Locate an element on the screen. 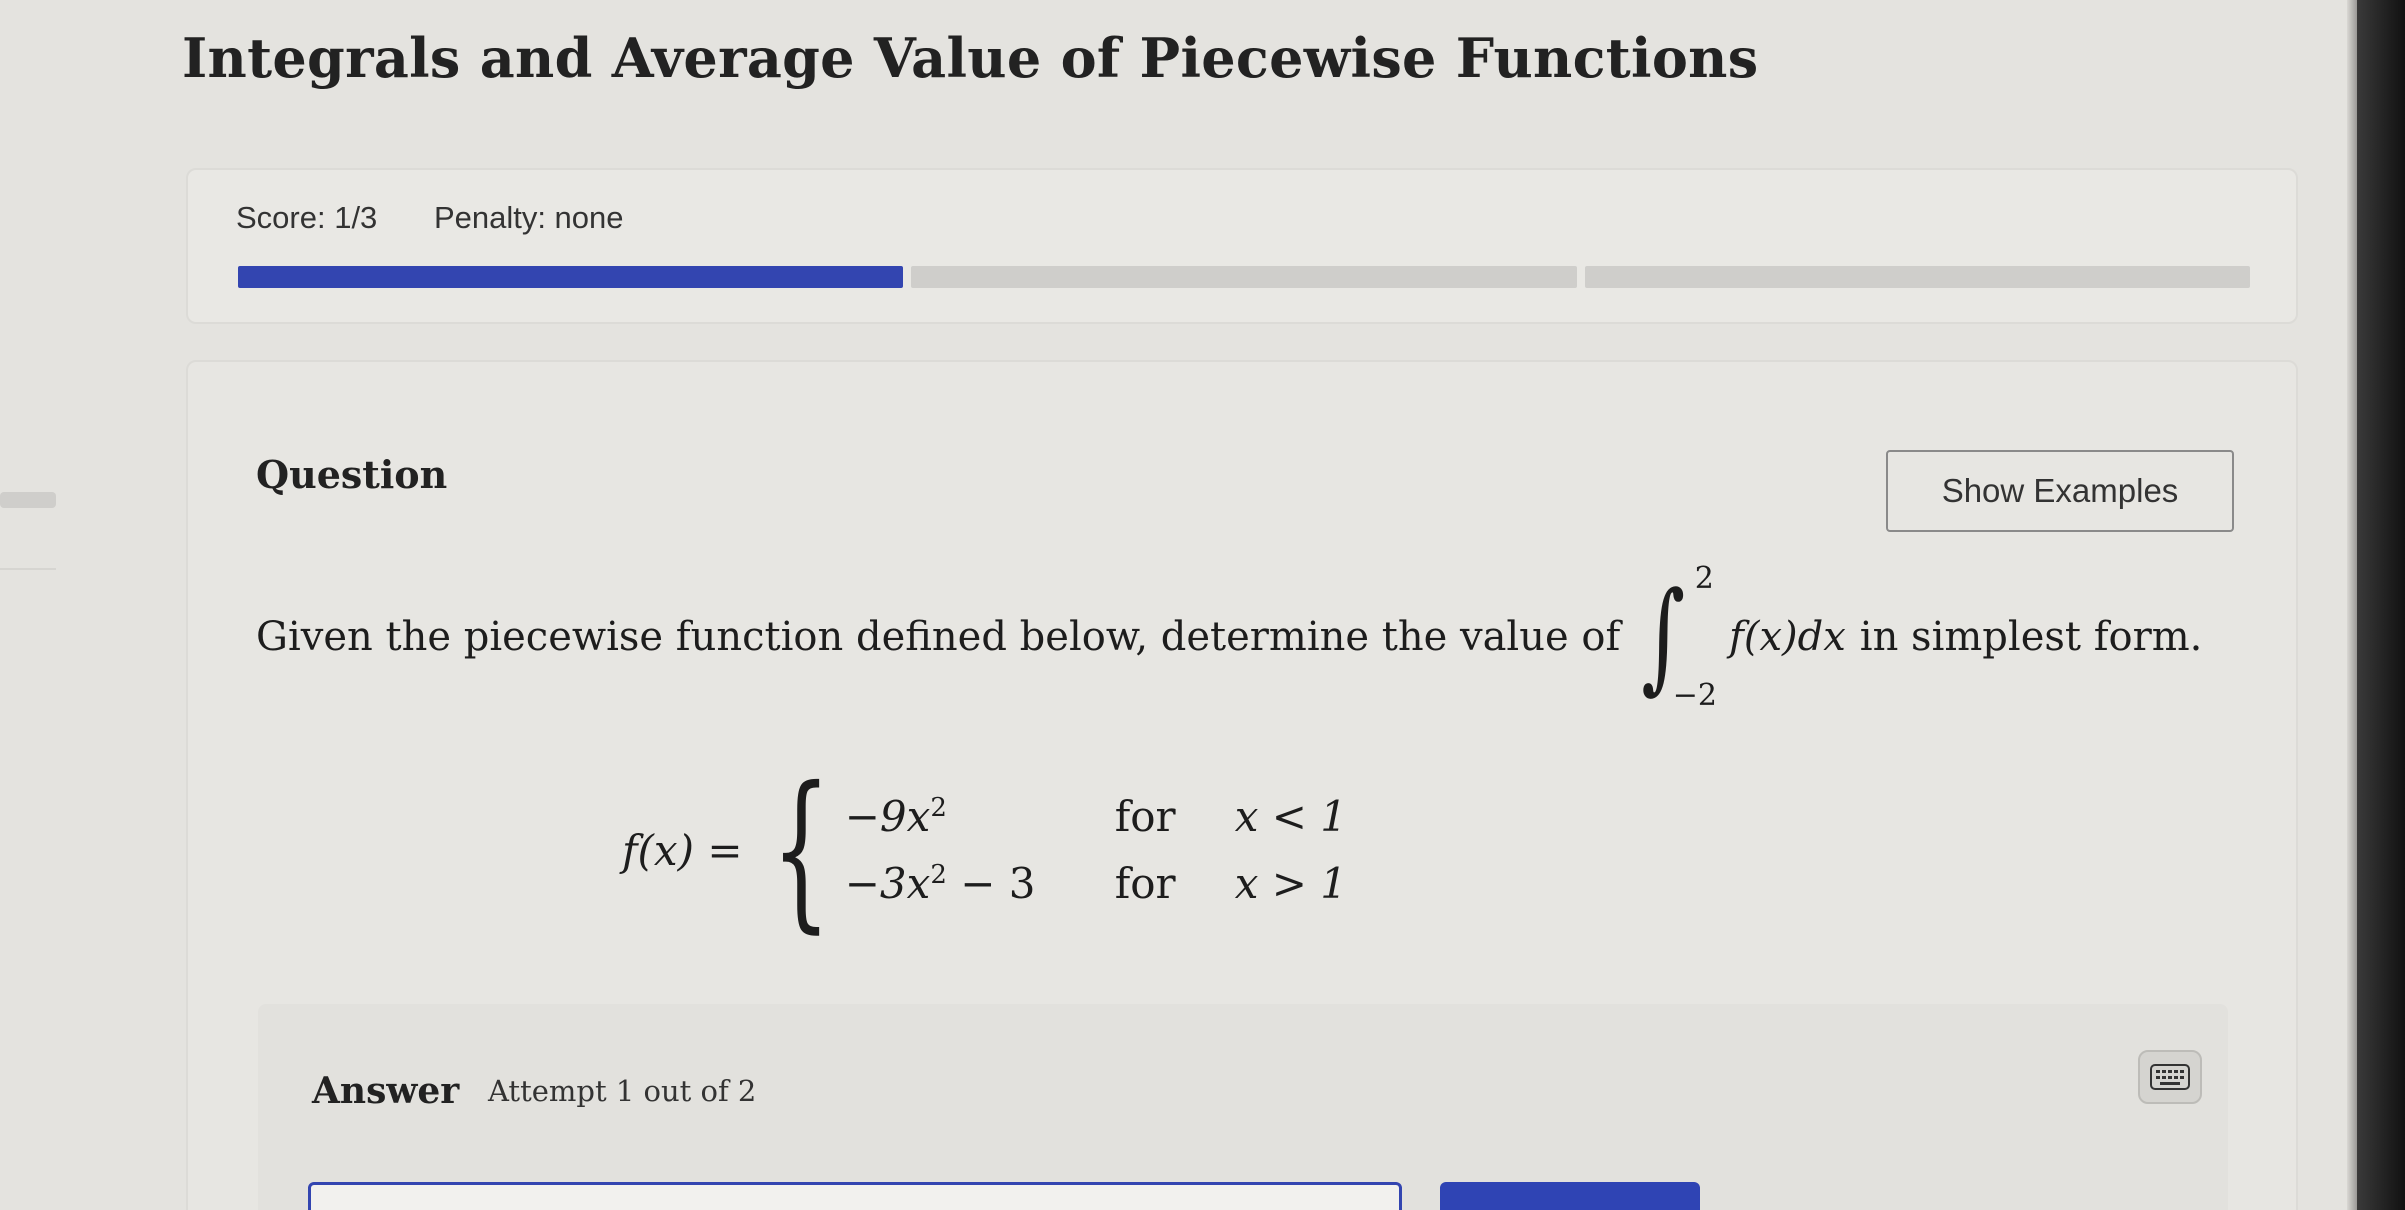 The width and height of the screenshot is (2405, 1210). screen-edge is located at coordinates (2352, 605).